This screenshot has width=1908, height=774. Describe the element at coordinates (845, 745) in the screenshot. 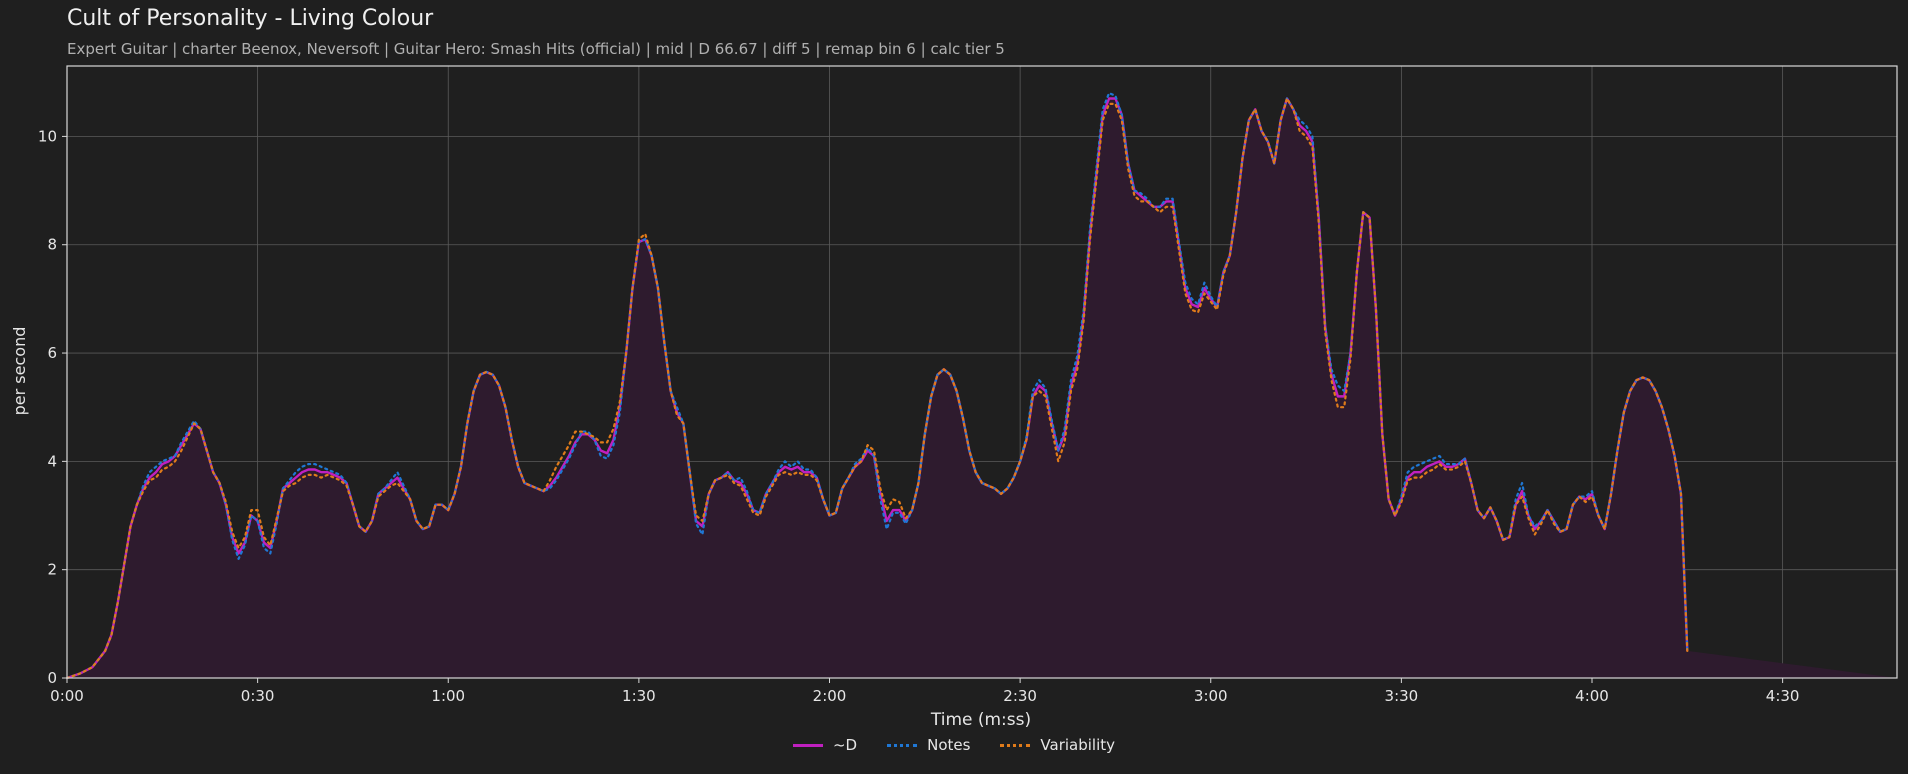

I see `legend-label-d: ~D` at that location.